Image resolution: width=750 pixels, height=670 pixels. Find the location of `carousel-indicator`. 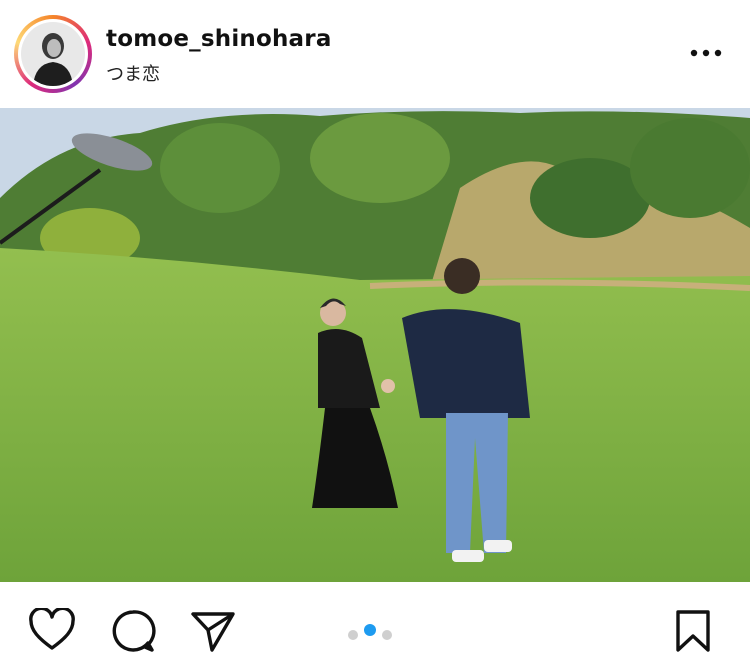

carousel-indicator is located at coordinates (373, 632).